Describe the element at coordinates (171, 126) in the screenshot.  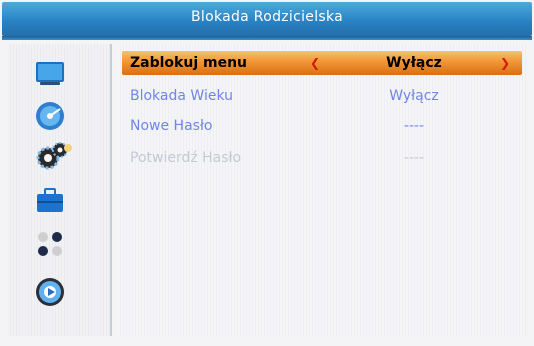
I see `menu-row-label: Nowe Hasło` at that location.